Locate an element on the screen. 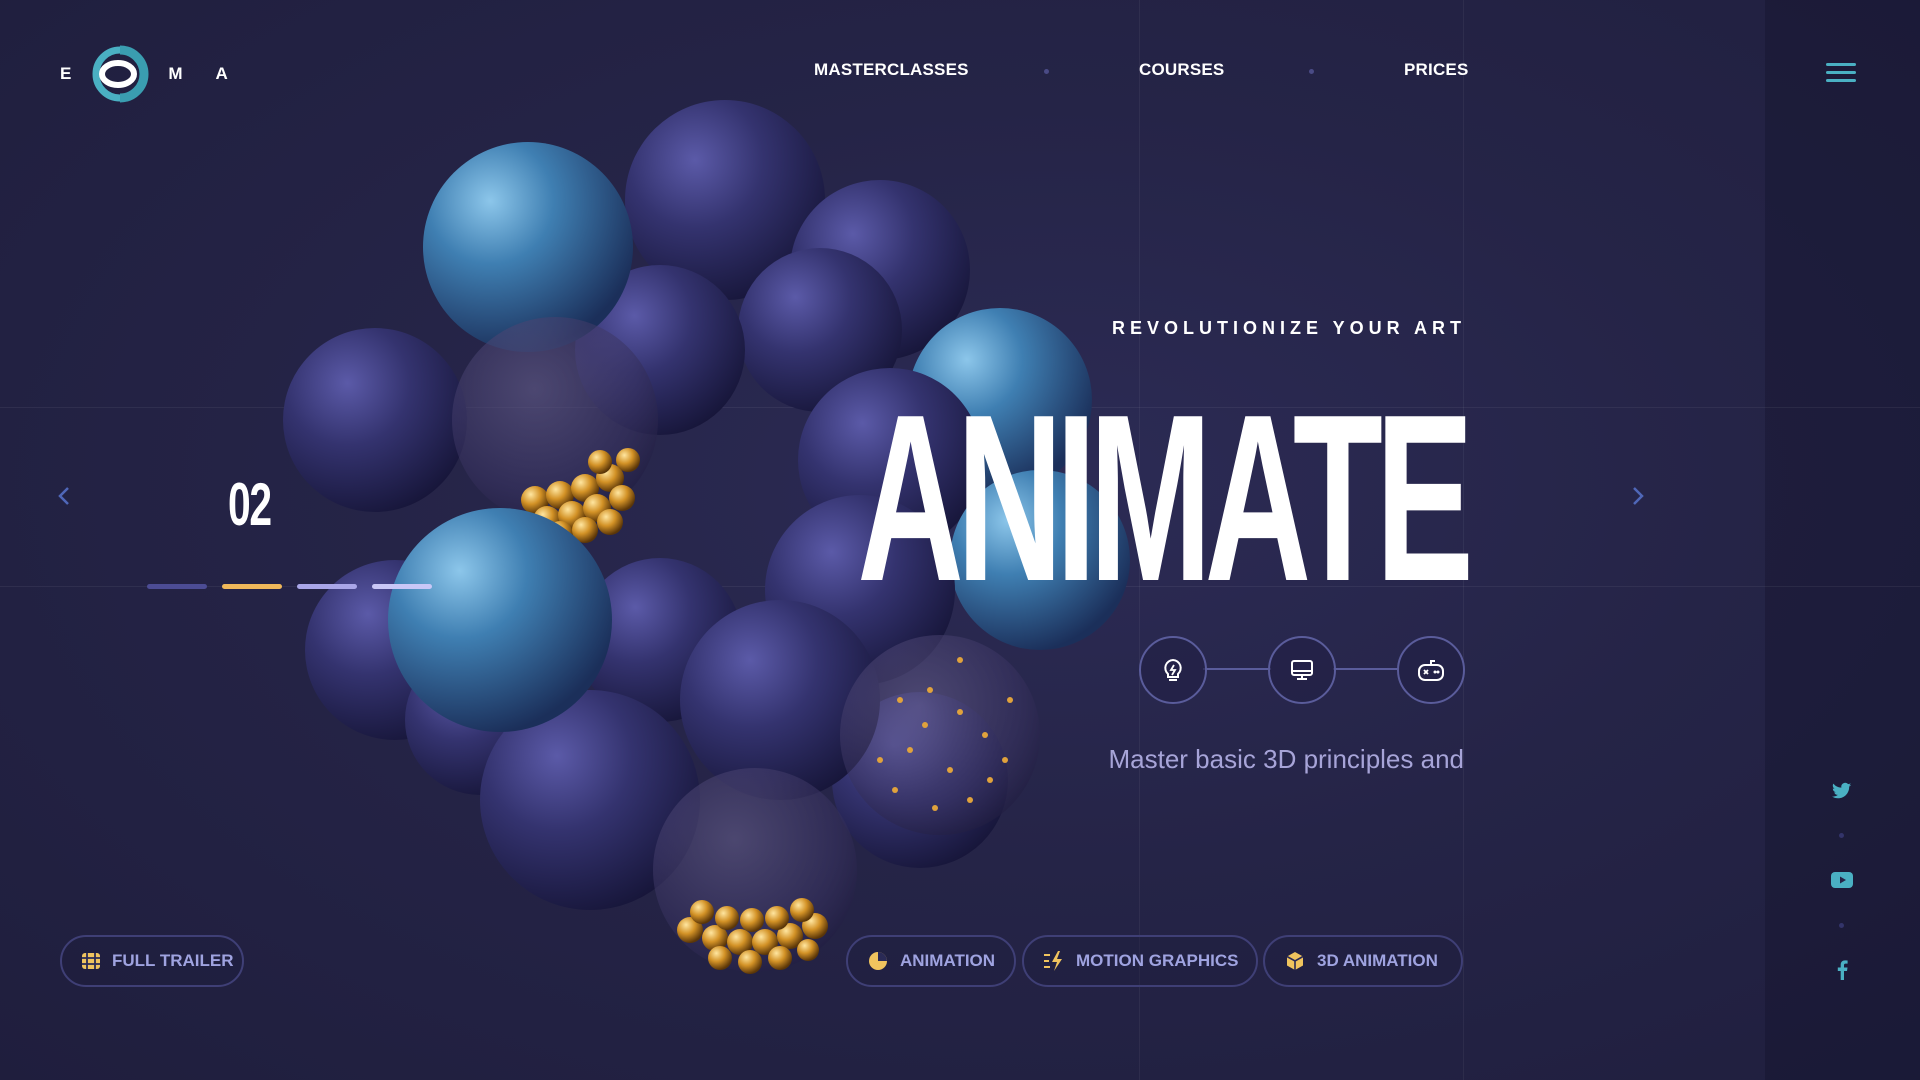 The width and height of the screenshot is (1920, 1080). nav-item-courses: COURSES is located at coordinates (1181, 70).